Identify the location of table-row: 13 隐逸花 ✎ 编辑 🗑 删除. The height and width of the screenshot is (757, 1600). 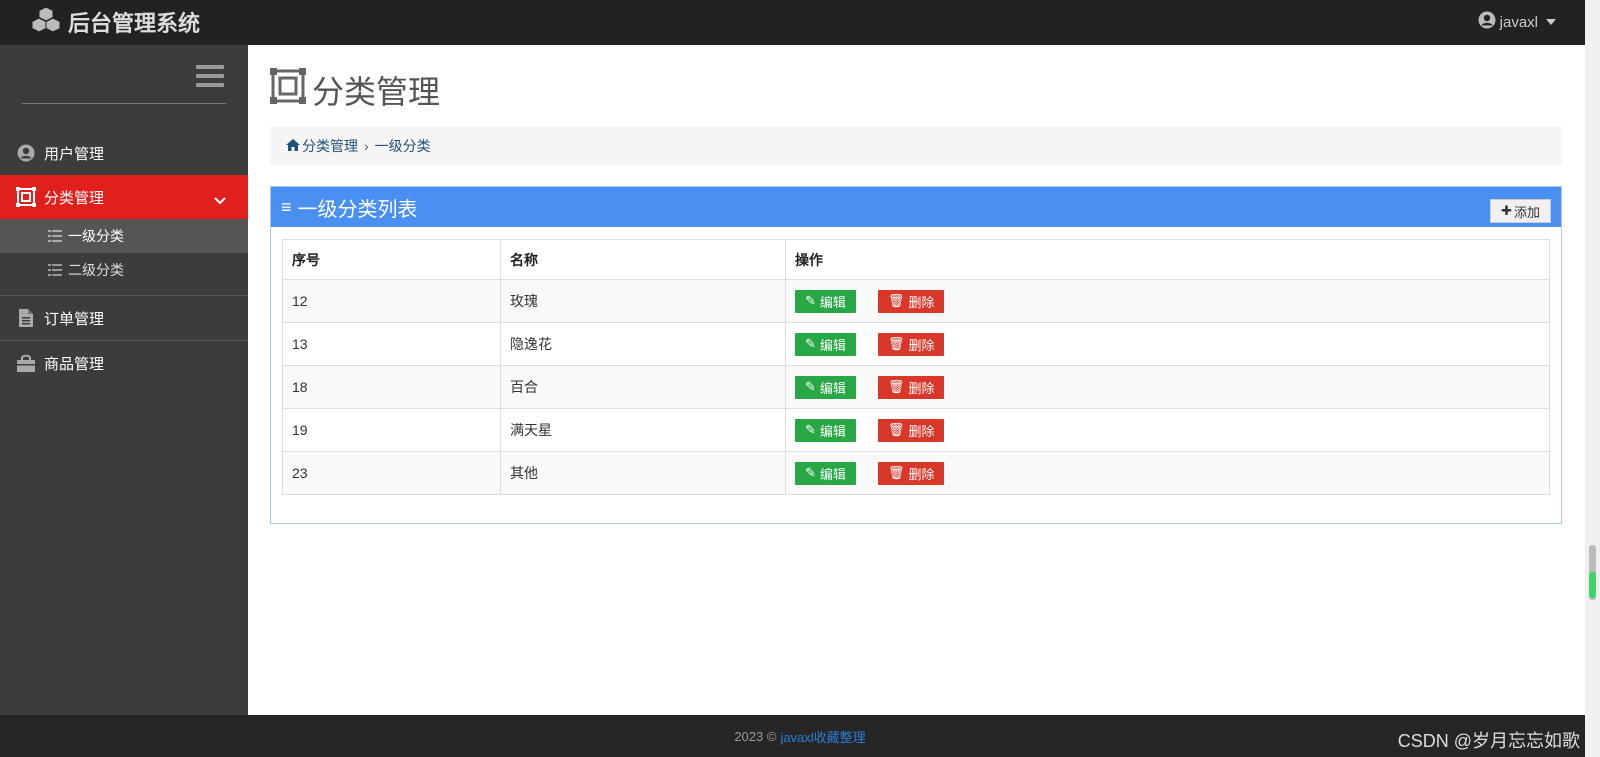
(916, 344).